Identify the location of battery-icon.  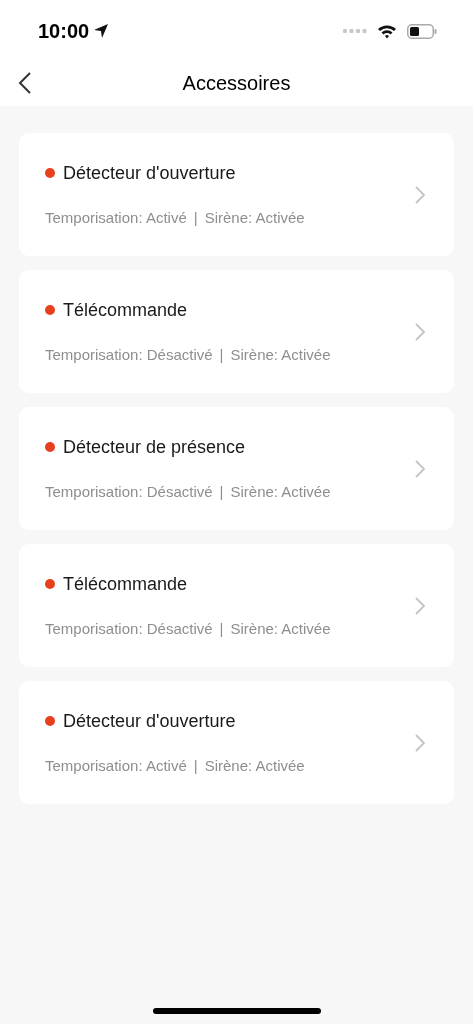
(422, 31).